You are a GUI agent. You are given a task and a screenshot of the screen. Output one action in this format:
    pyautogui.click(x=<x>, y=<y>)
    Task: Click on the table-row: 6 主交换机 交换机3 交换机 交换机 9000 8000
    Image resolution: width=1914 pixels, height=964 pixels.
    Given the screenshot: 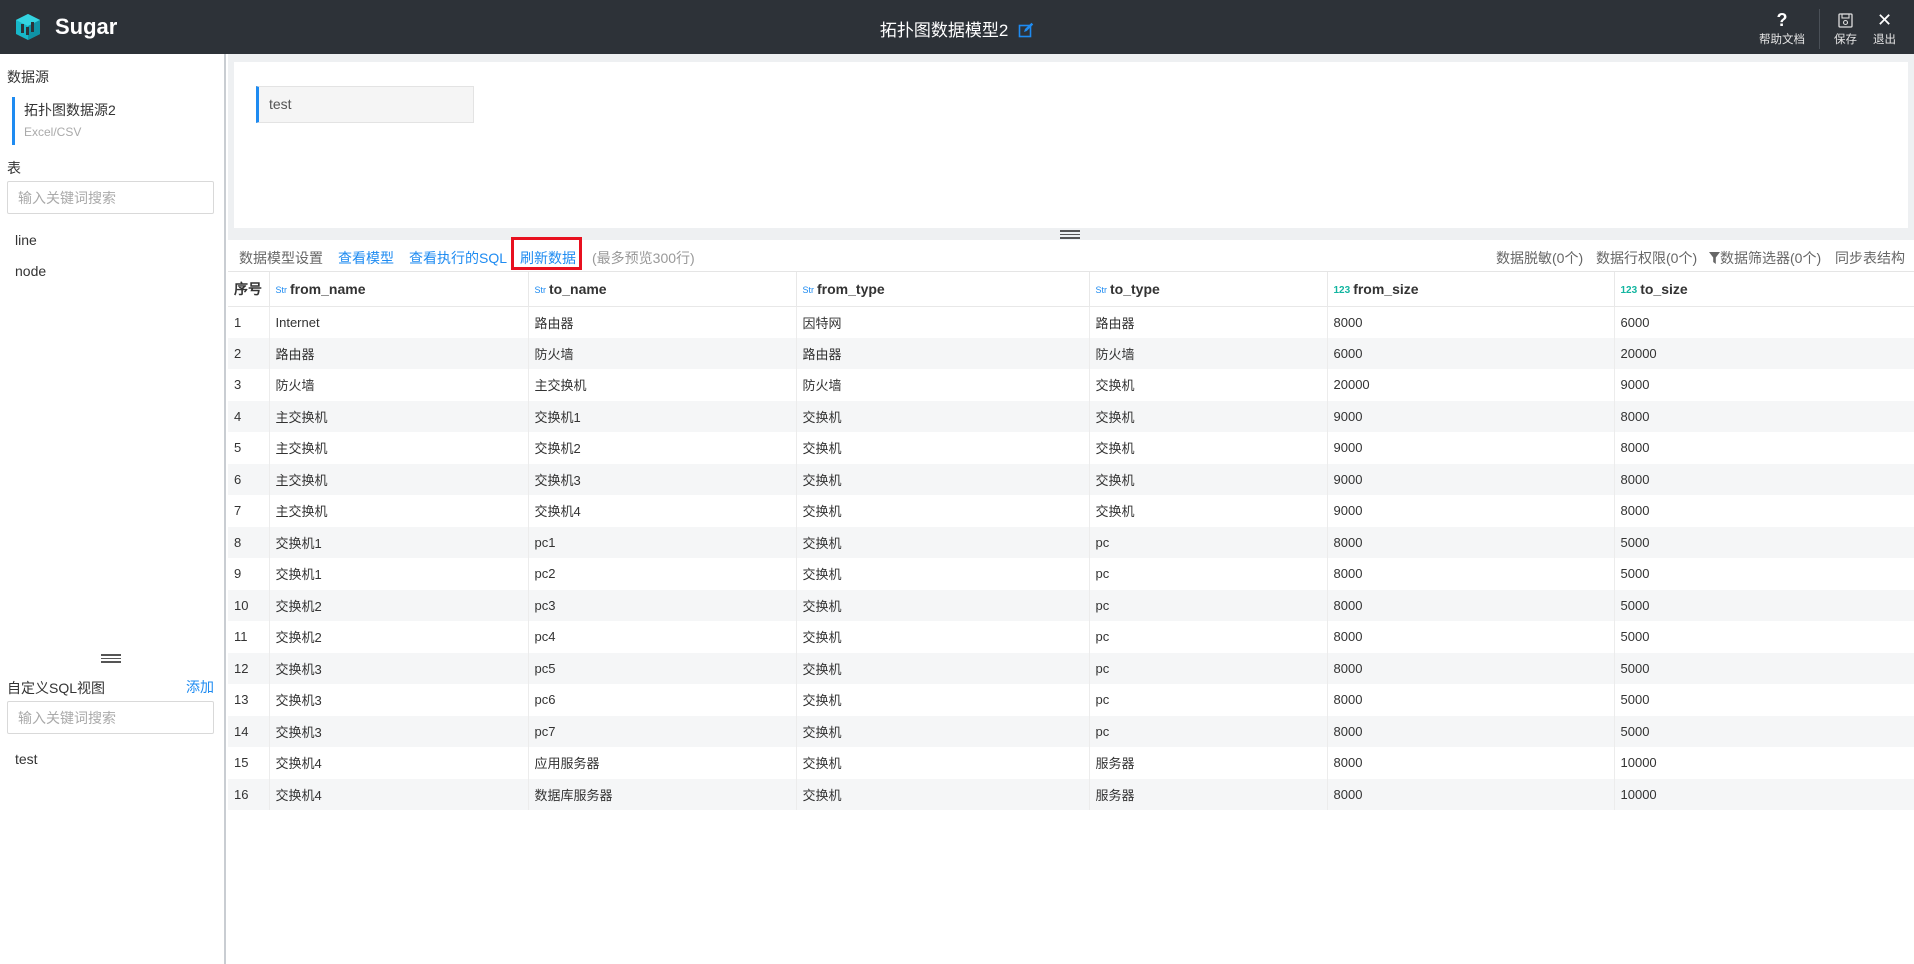 What is the action you would take?
    pyautogui.click(x=1071, y=479)
    